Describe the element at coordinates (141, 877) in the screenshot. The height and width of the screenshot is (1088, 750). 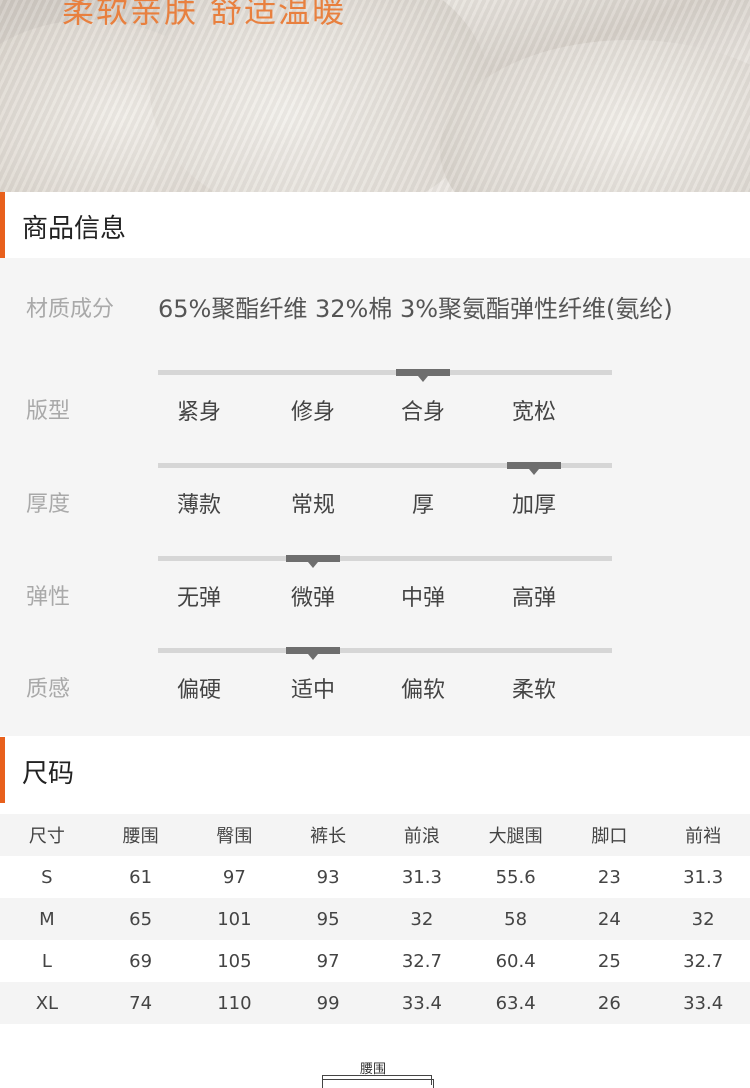
I see `table-cell: 61` at that location.